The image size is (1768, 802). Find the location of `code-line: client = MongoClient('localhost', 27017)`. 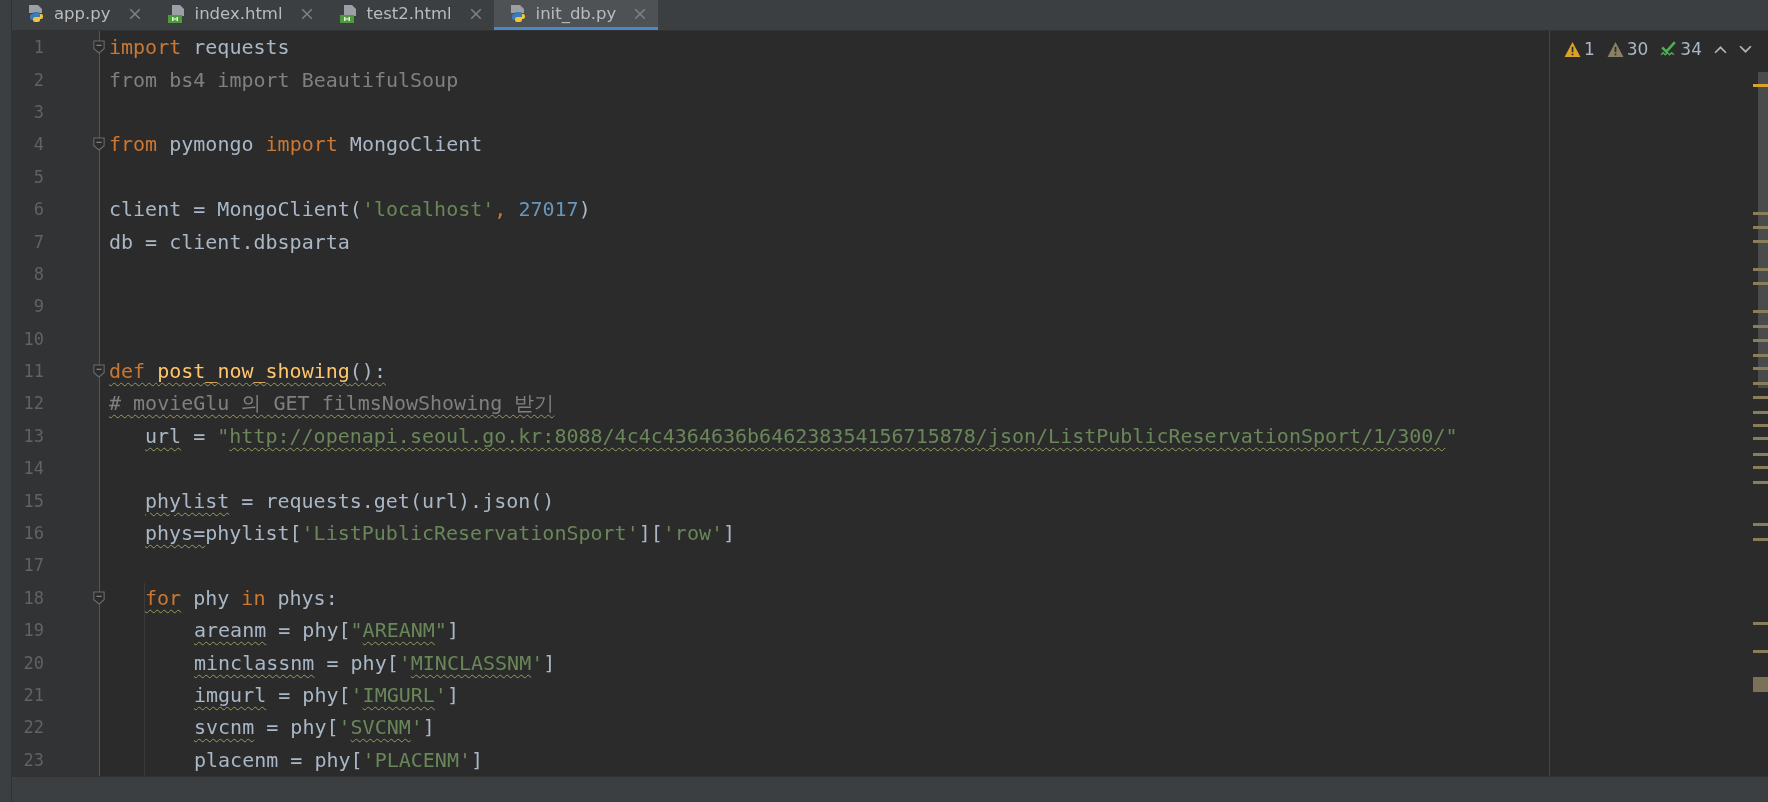

code-line: client = MongoClient('localhost', 27017) is located at coordinates (350, 209).